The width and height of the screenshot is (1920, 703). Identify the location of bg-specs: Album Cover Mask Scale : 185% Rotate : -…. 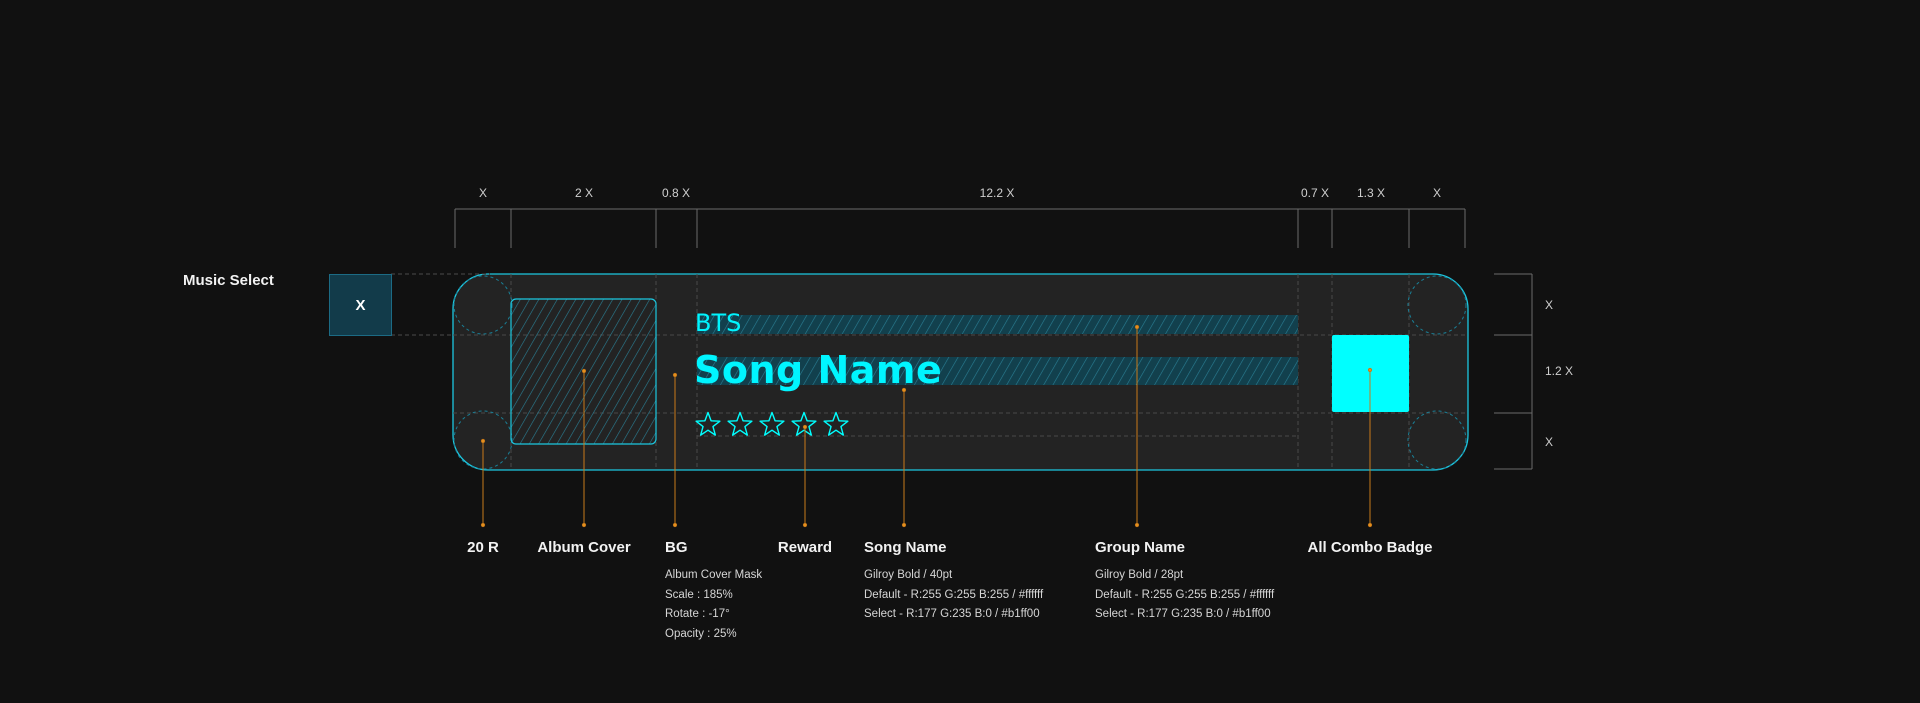
(713, 605).